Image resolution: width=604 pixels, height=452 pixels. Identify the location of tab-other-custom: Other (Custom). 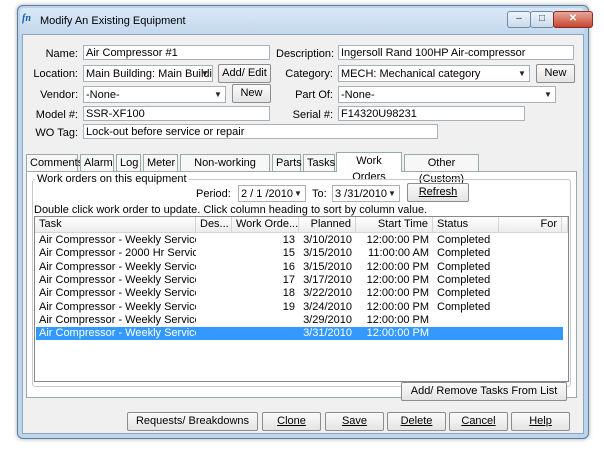
(441, 169).